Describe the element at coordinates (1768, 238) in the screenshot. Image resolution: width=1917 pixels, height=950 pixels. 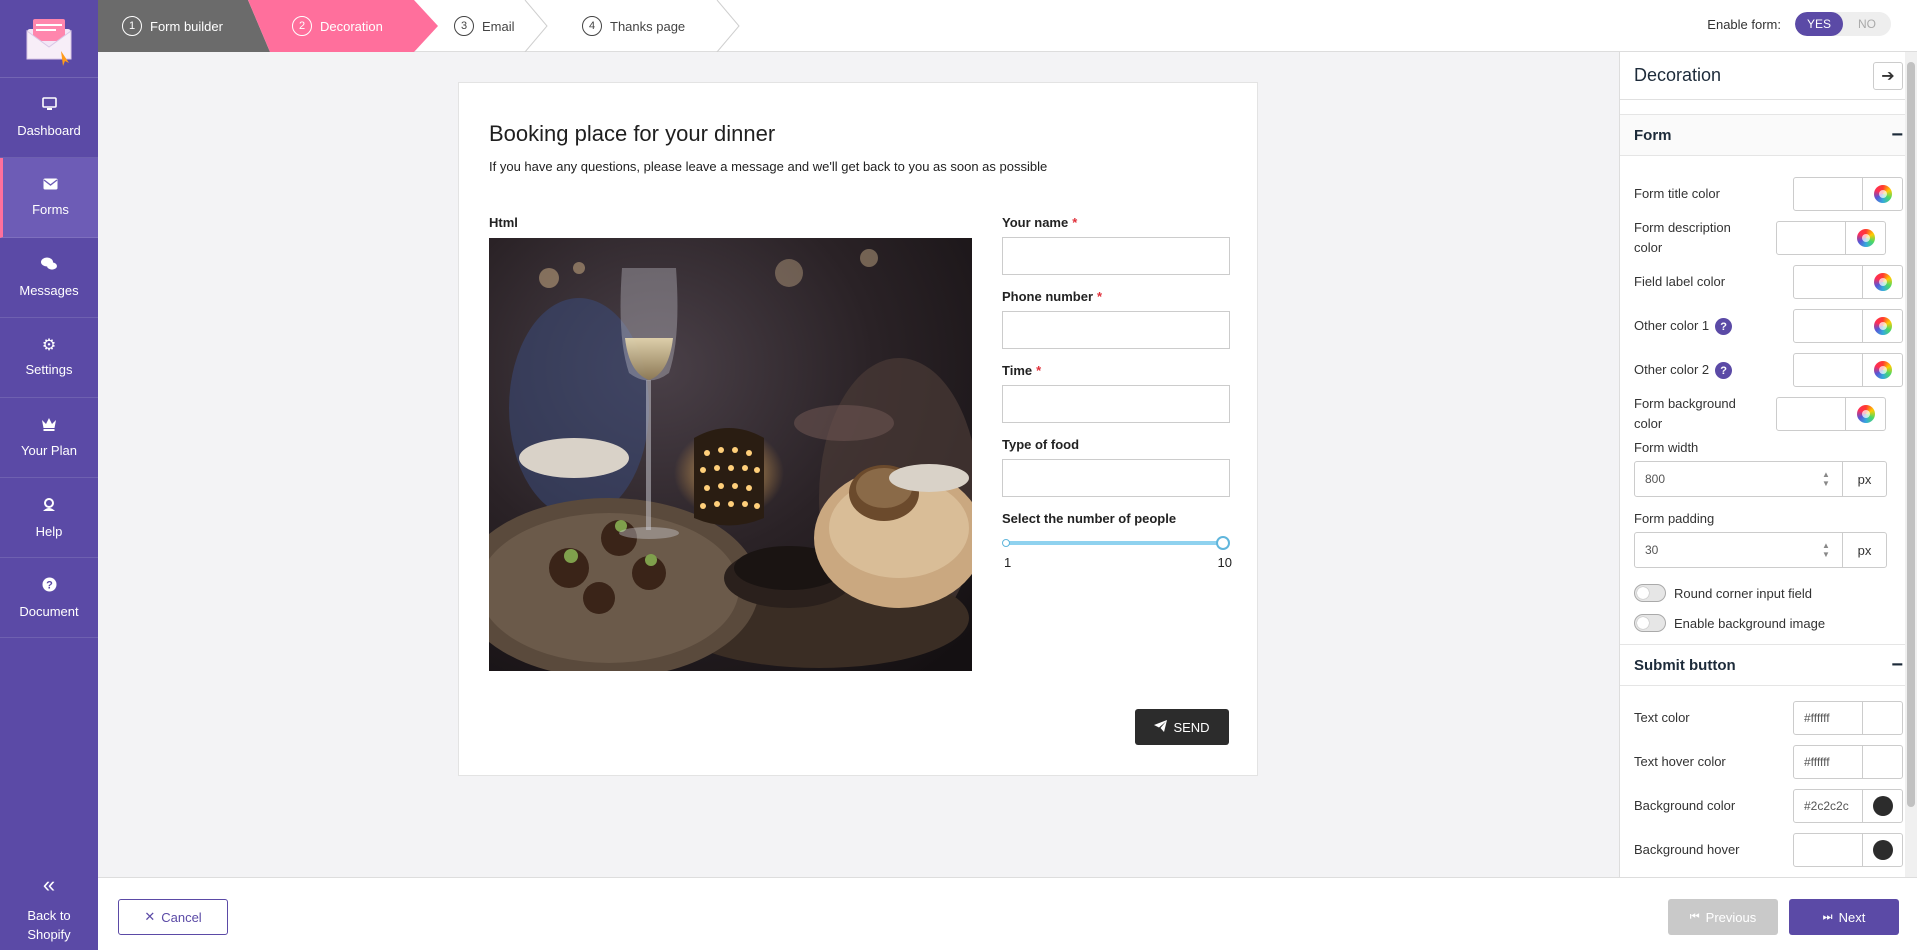
I see `form-description-color-row: Form description color` at that location.